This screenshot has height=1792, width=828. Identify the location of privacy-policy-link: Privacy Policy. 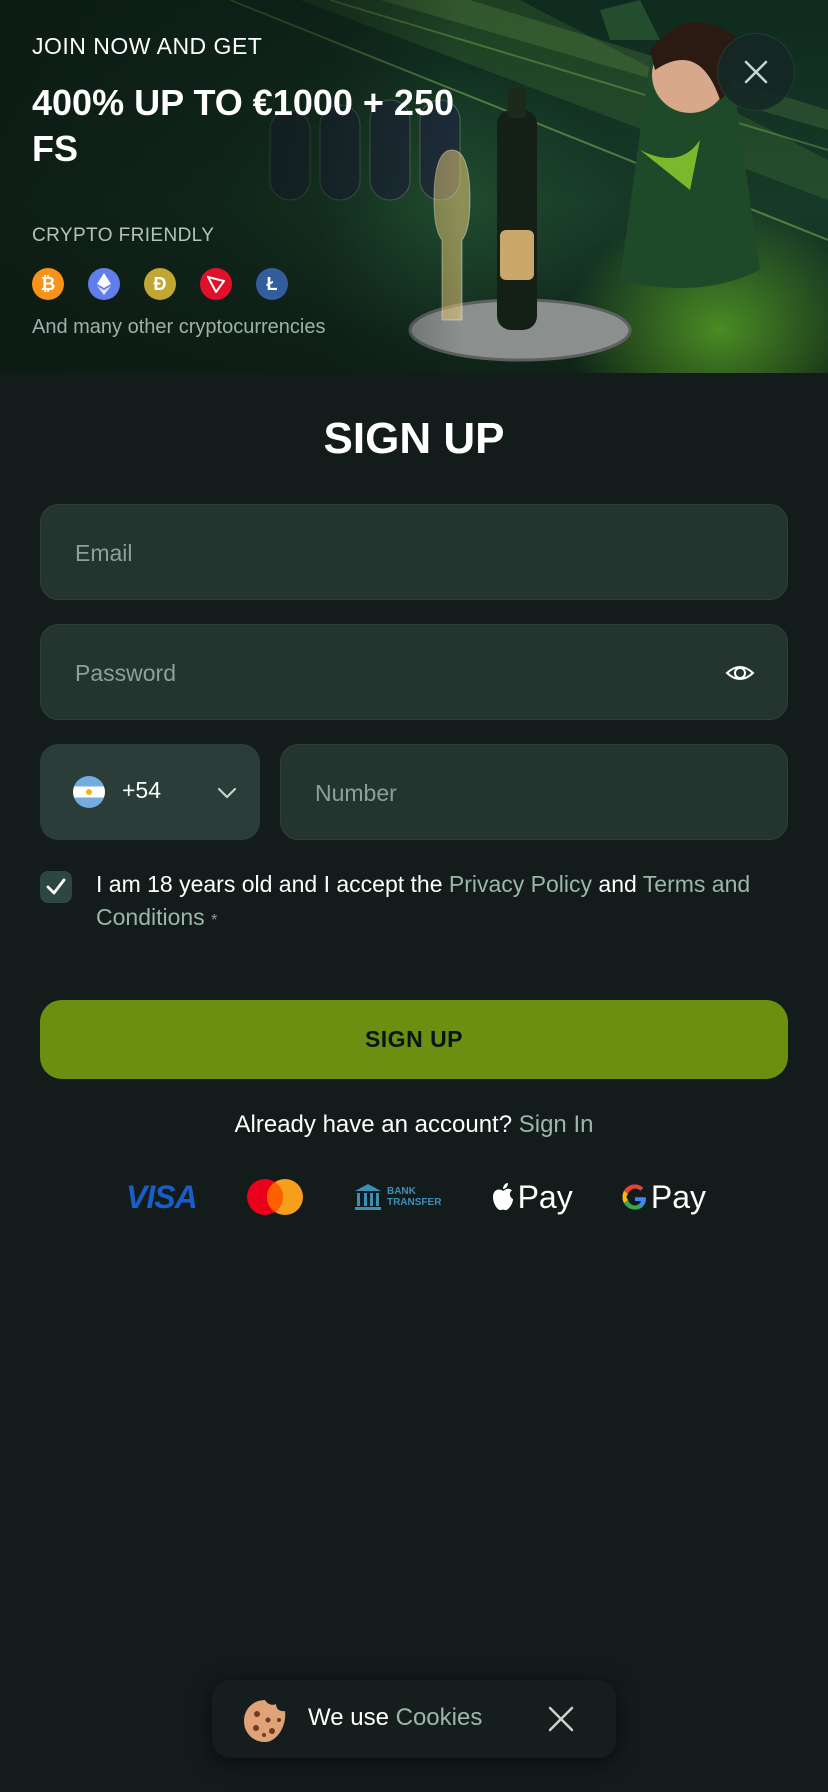
(520, 884).